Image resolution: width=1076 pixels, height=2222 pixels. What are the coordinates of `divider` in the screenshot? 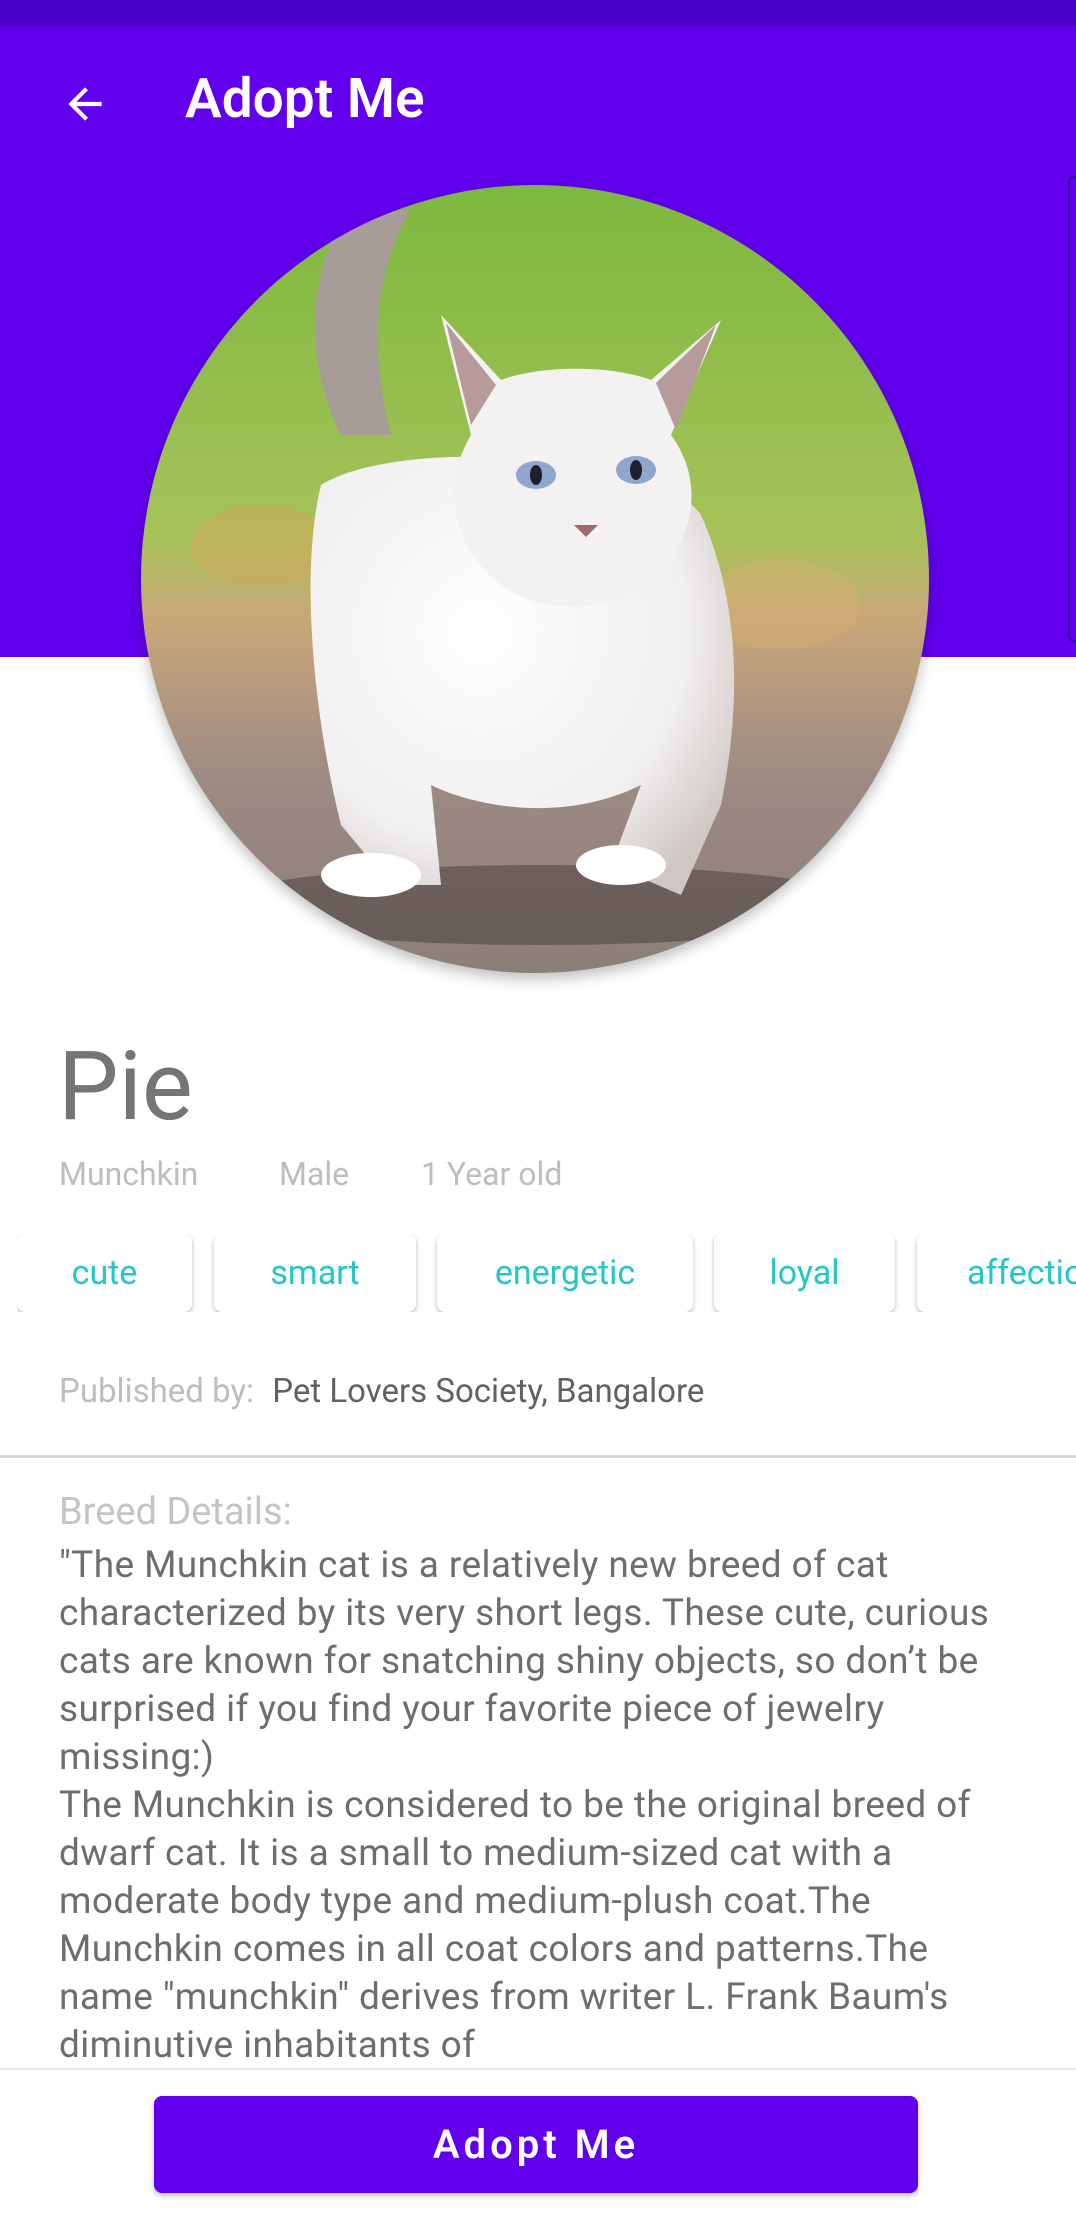 It's located at (538, 1456).